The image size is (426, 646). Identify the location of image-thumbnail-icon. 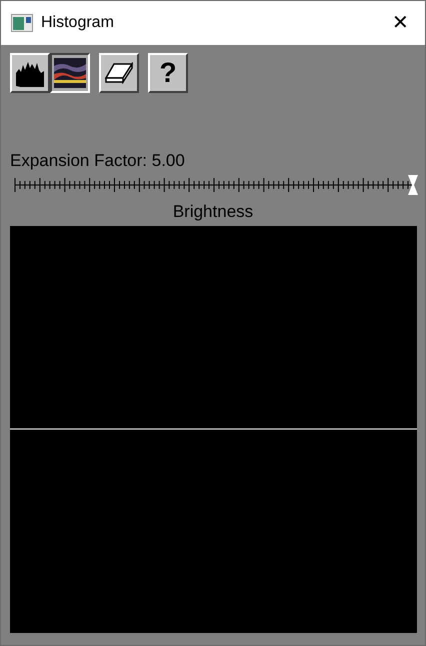
(70, 73).